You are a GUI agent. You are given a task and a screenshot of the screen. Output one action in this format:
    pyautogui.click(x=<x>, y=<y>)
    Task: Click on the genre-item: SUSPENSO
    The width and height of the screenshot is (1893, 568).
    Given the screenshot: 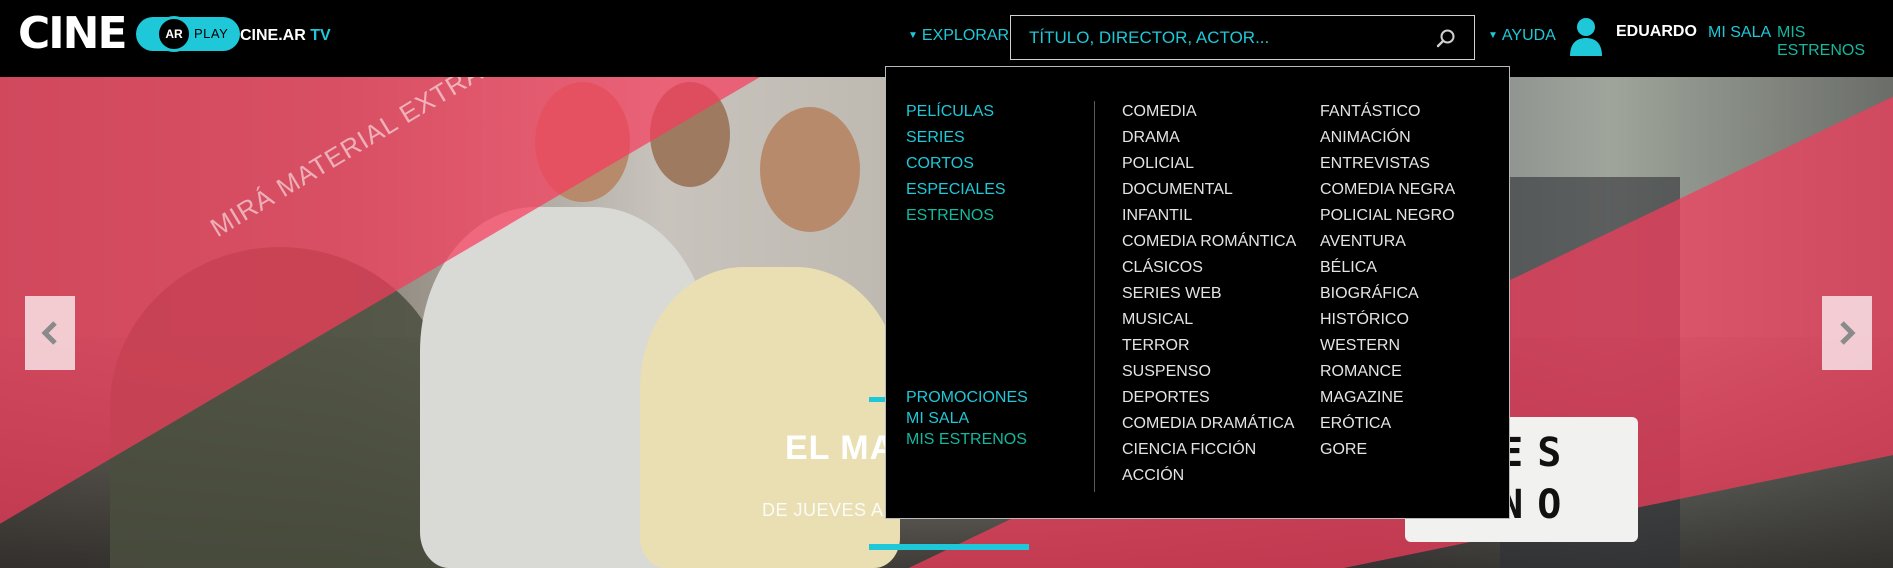 What is the action you would take?
    pyautogui.click(x=1209, y=372)
    